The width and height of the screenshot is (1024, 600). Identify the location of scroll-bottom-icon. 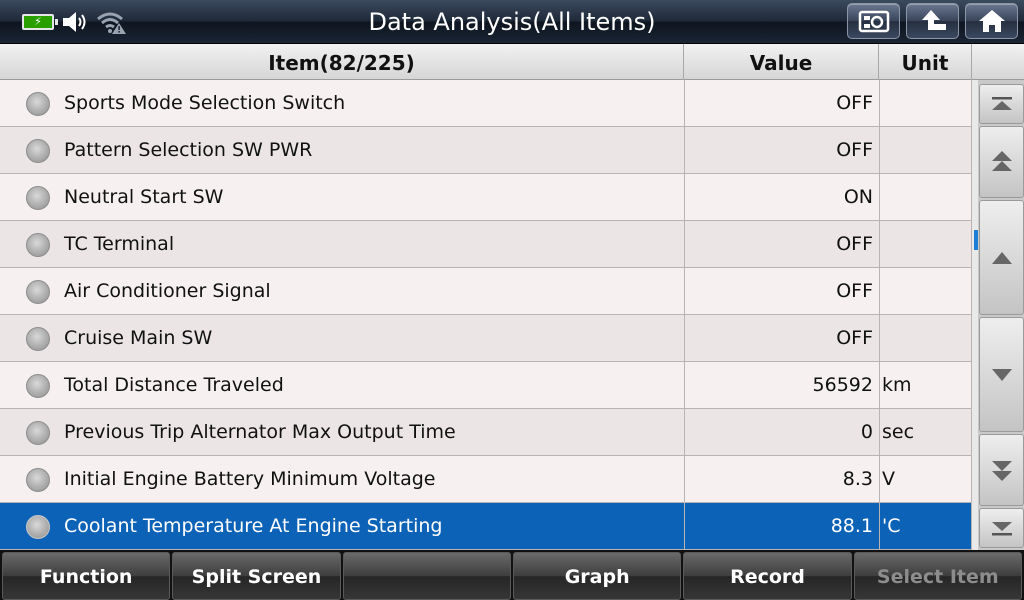
(1001, 529).